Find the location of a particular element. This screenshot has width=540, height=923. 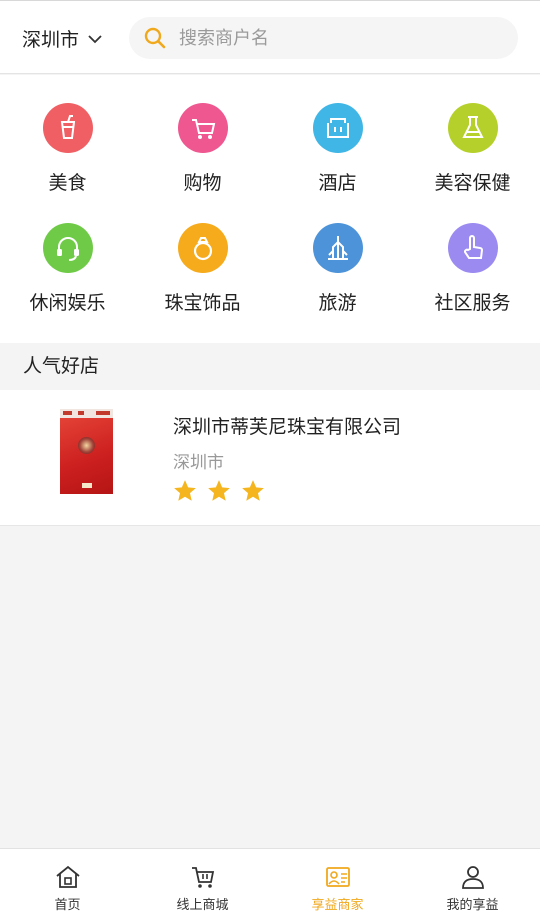

search-icon is located at coordinates (155, 38).